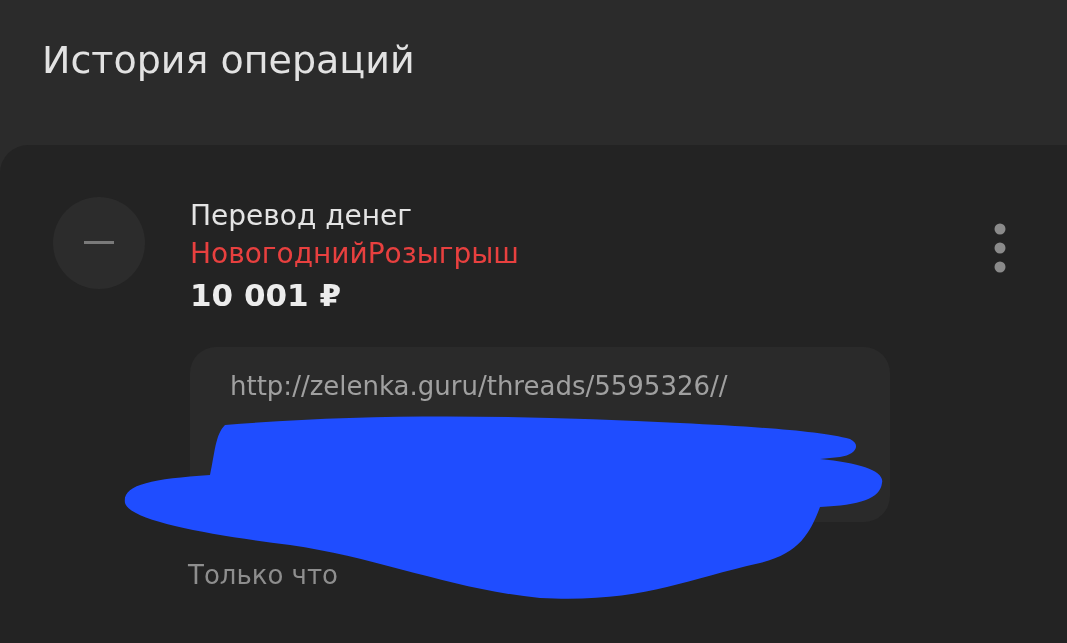  I want to click on amount: 10 001 ₽, so click(265, 295).